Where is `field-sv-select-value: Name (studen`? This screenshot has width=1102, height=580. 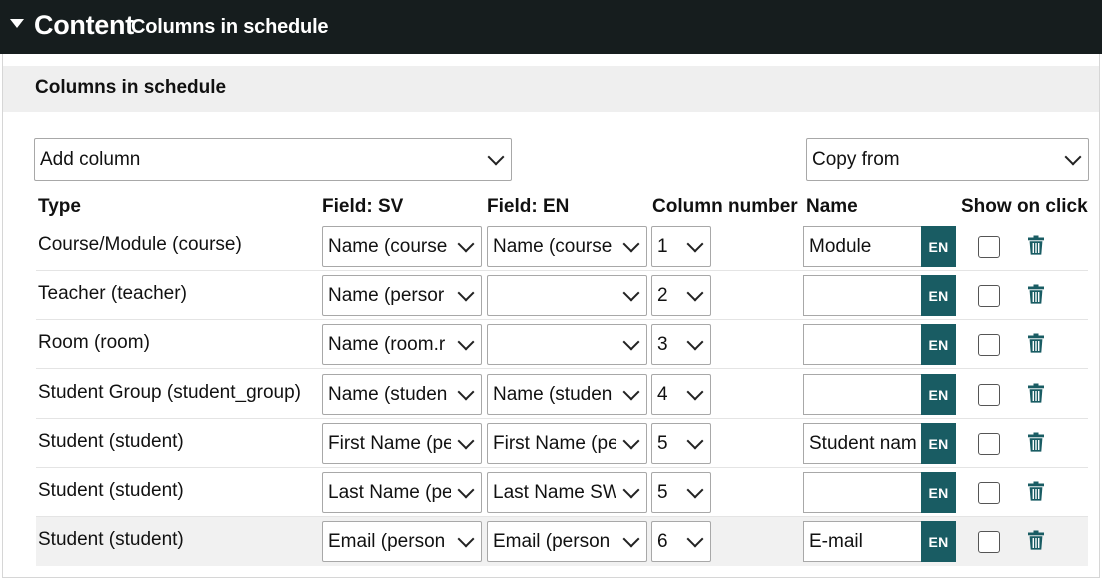
field-sv-select-value: Name (studen is located at coordinates (388, 394).